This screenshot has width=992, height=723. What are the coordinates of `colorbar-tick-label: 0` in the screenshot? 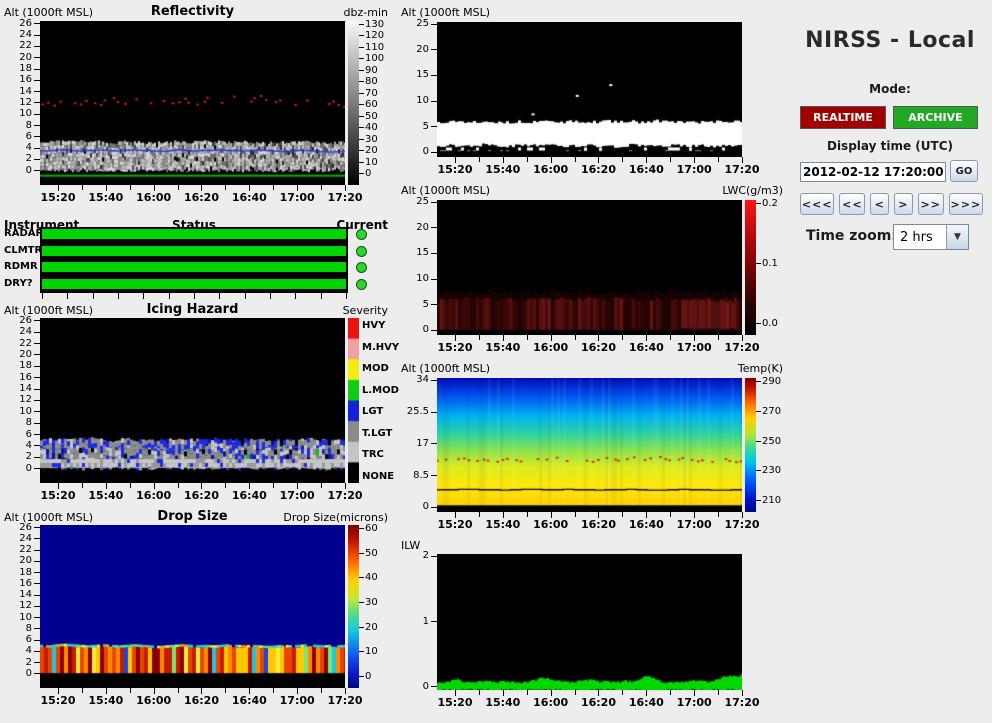 It's located at (368, 676).